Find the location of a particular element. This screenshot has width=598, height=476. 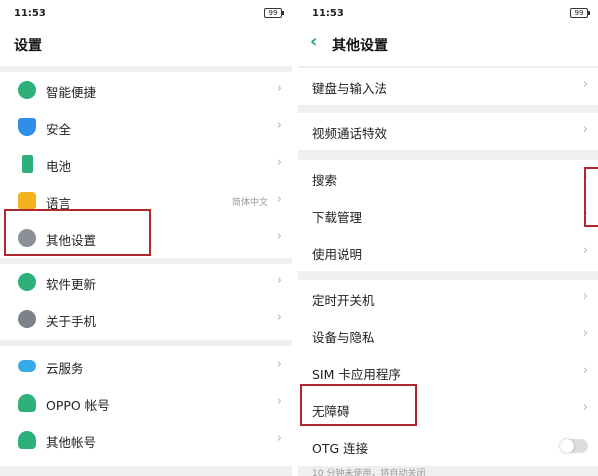

settings-item-label: 视频通话特效 is located at coordinates (350, 133).